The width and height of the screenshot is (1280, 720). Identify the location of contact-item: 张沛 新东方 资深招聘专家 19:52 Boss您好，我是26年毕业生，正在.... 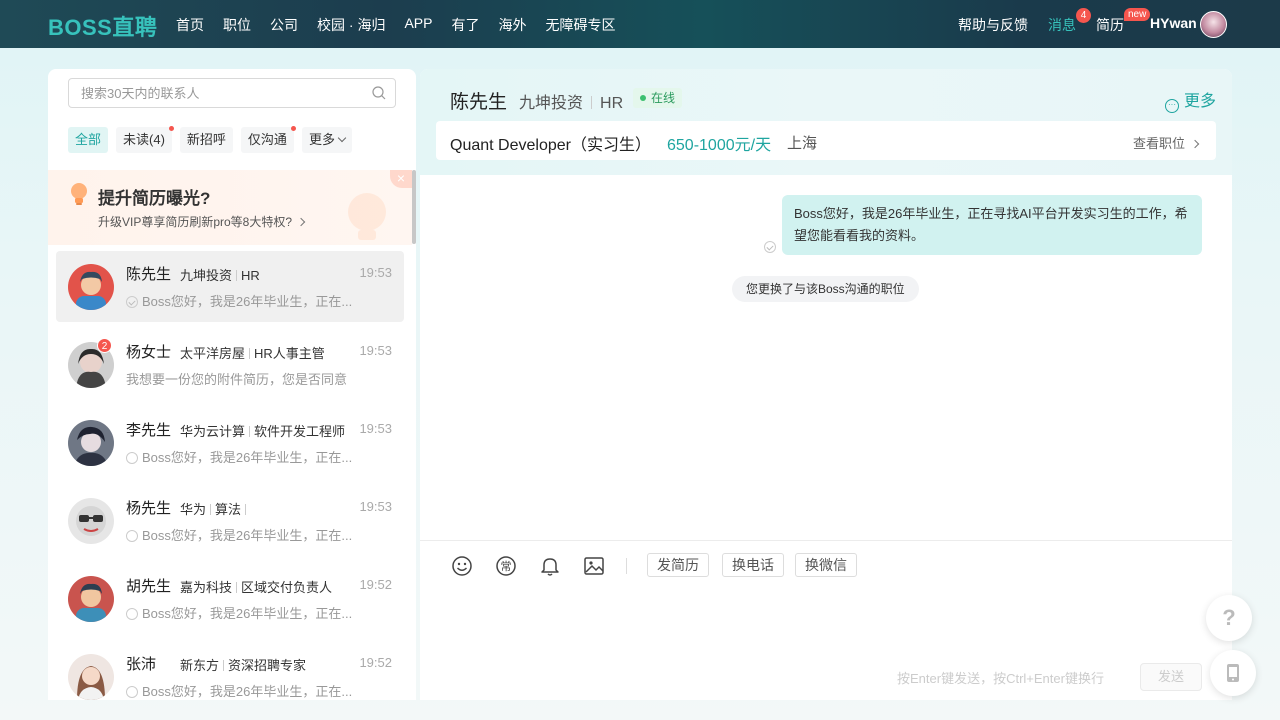
(230, 670).